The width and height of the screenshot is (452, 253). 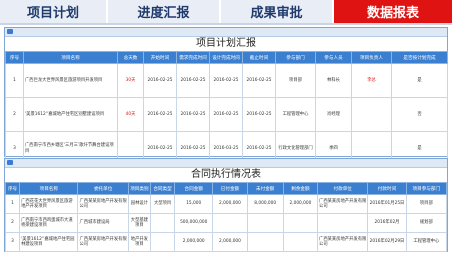 What do you see at coordinates (387, 242) in the screenshot?
I see `cell-date: 2016年02月29日` at bounding box center [387, 242].